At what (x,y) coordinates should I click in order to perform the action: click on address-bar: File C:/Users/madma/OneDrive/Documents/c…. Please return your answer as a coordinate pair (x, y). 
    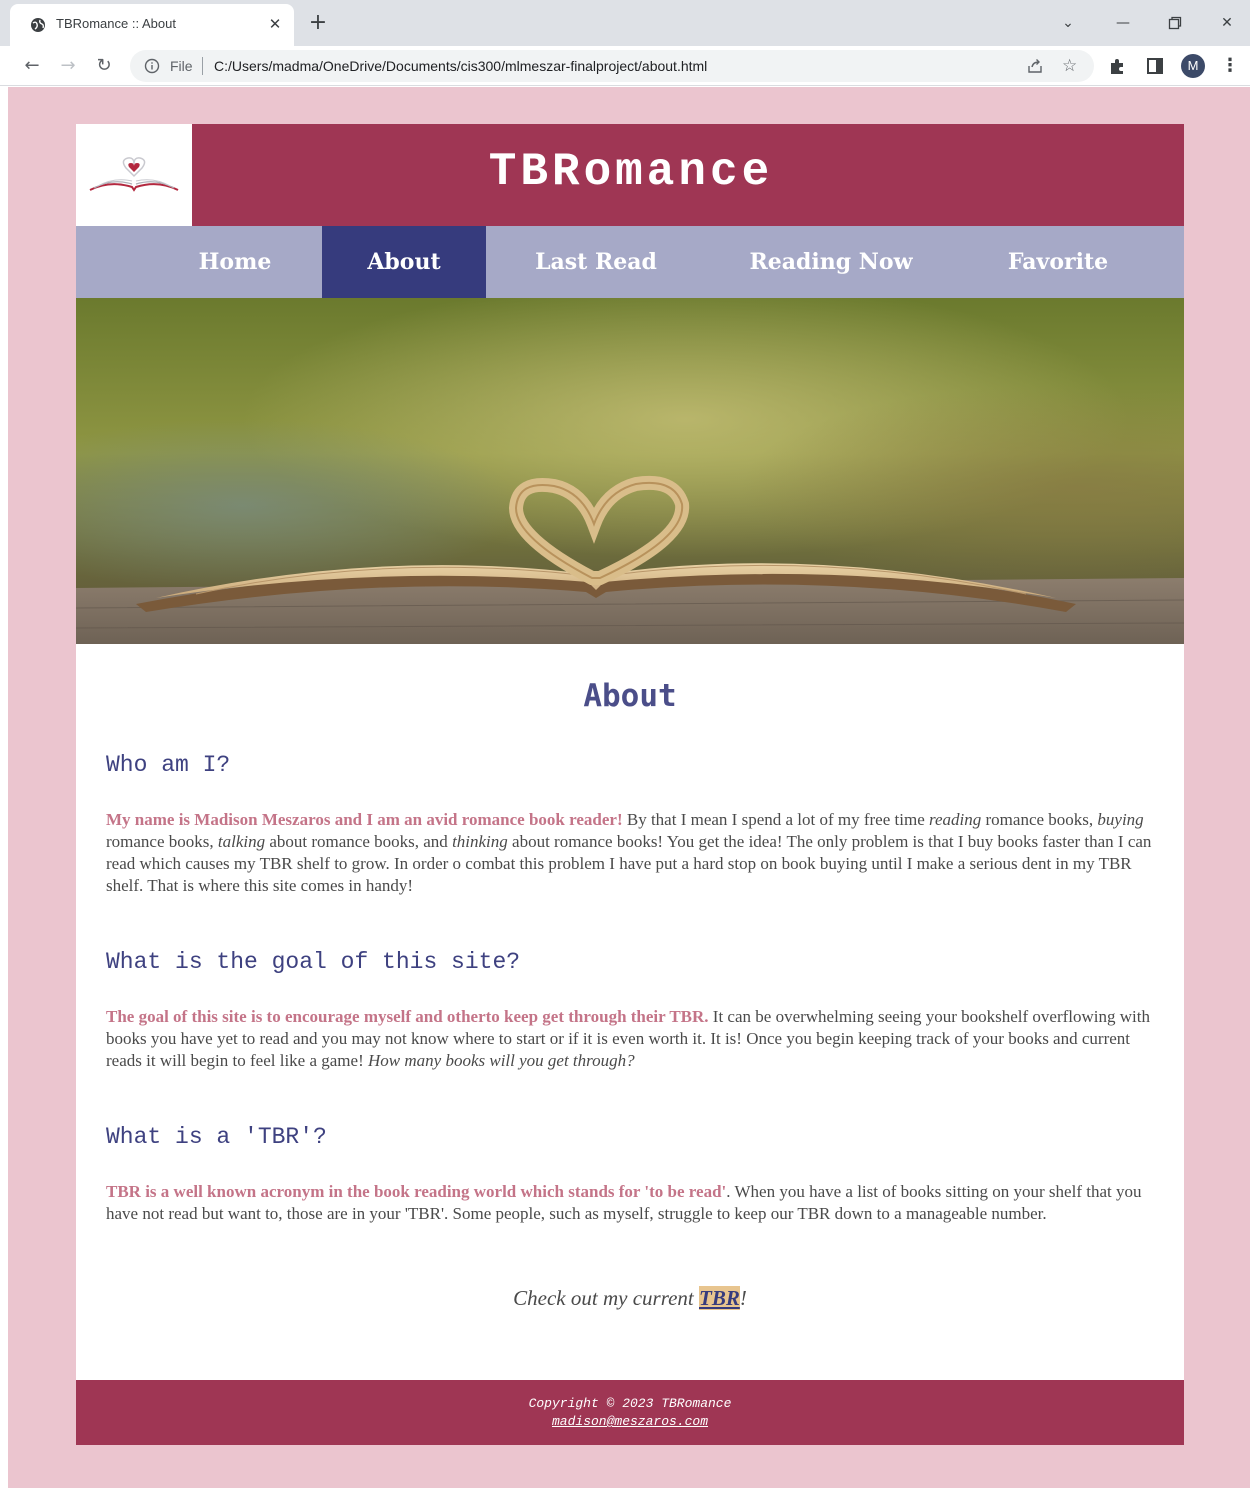
    Looking at the image, I should click on (612, 66).